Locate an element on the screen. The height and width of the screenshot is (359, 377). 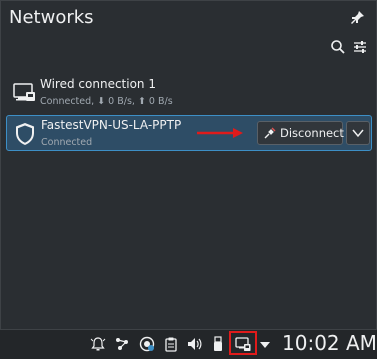
connection-status: Connected, ⬇ 0 B/s, ⬆ 0 B/s is located at coordinates (106, 101).